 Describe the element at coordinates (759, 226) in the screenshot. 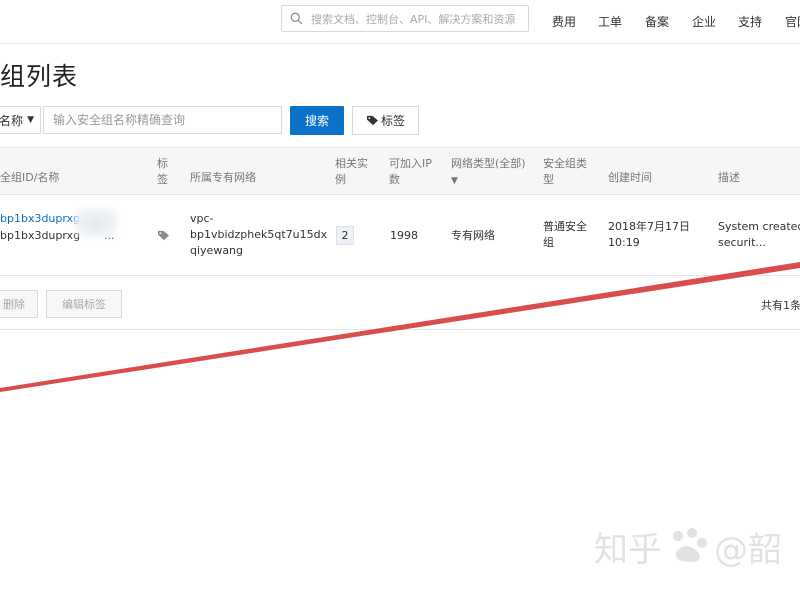

I see `description-line1: System created` at that location.